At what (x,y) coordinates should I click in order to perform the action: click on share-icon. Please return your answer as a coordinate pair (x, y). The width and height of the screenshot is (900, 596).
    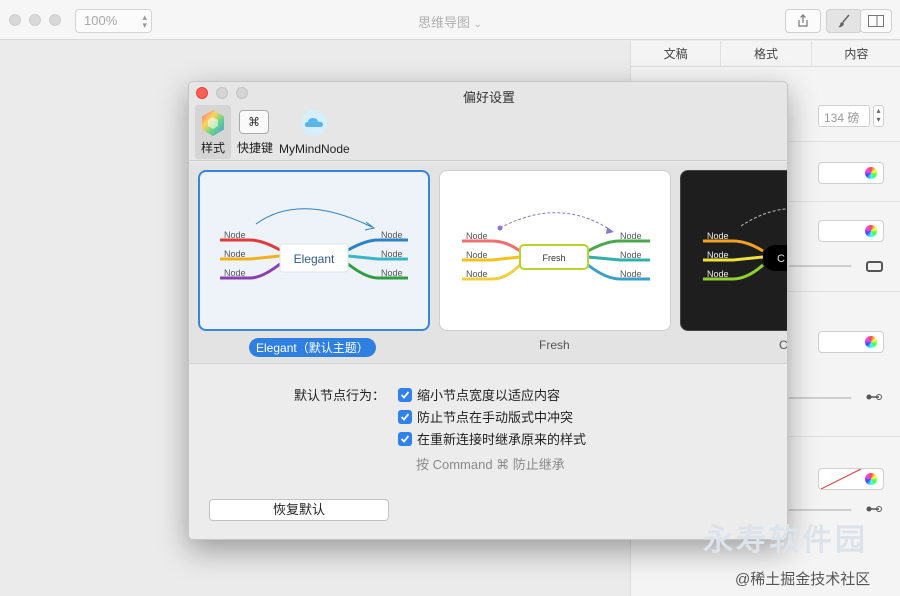
    Looking at the image, I should click on (803, 20).